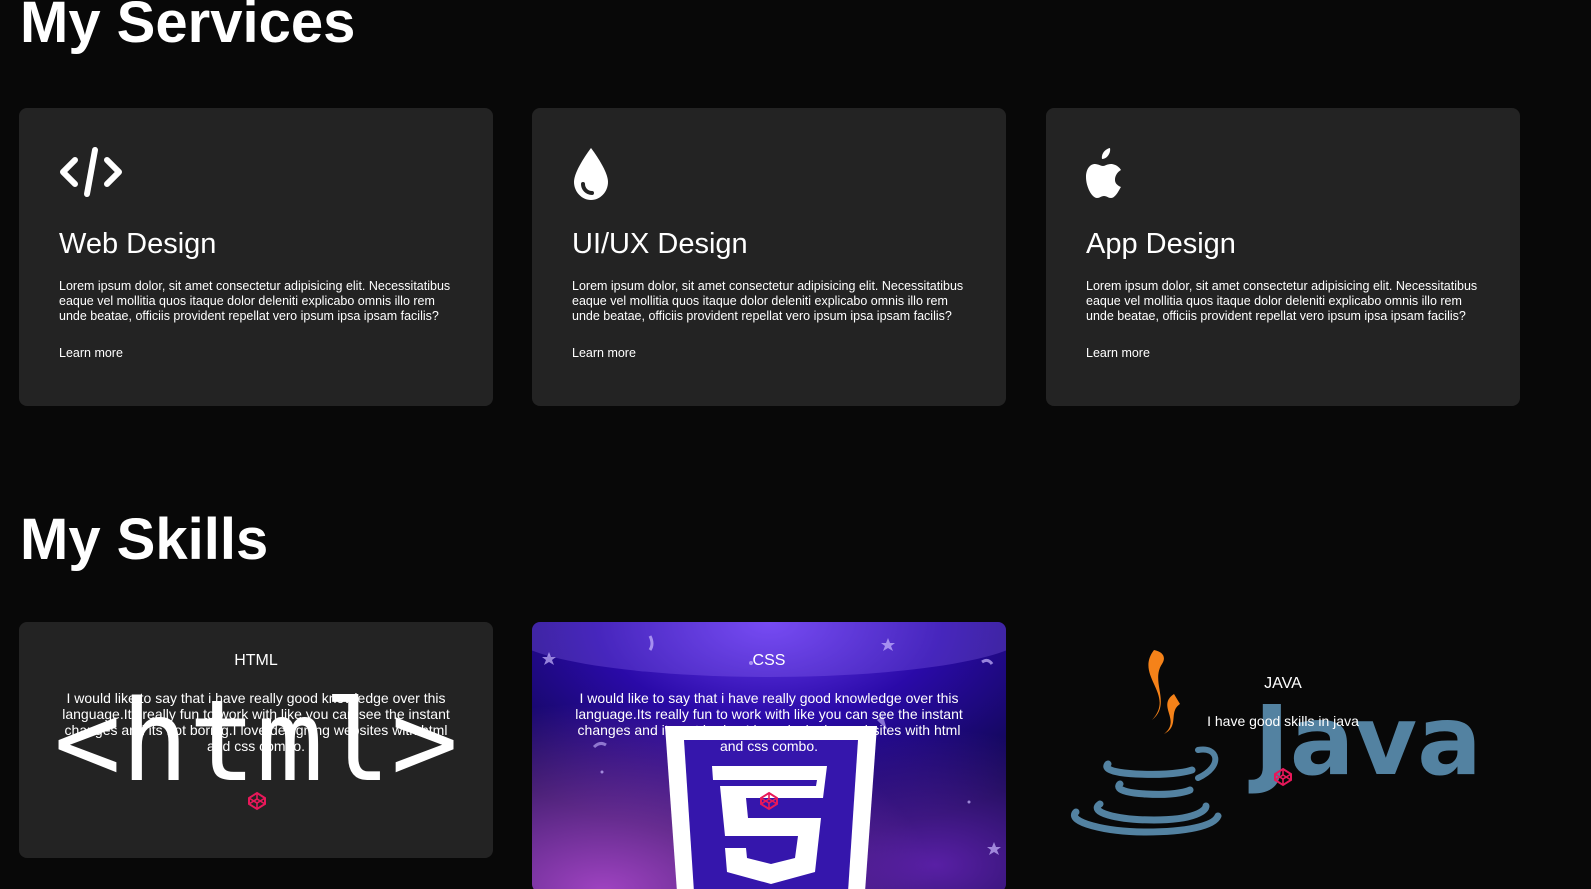 Image resolution: width=1591 pixels, height=889 pixels. What do you see at coordinates (138, 244) in the screenshot?
I see `service-card-title: Web Design` at bounding box center [138, 244].